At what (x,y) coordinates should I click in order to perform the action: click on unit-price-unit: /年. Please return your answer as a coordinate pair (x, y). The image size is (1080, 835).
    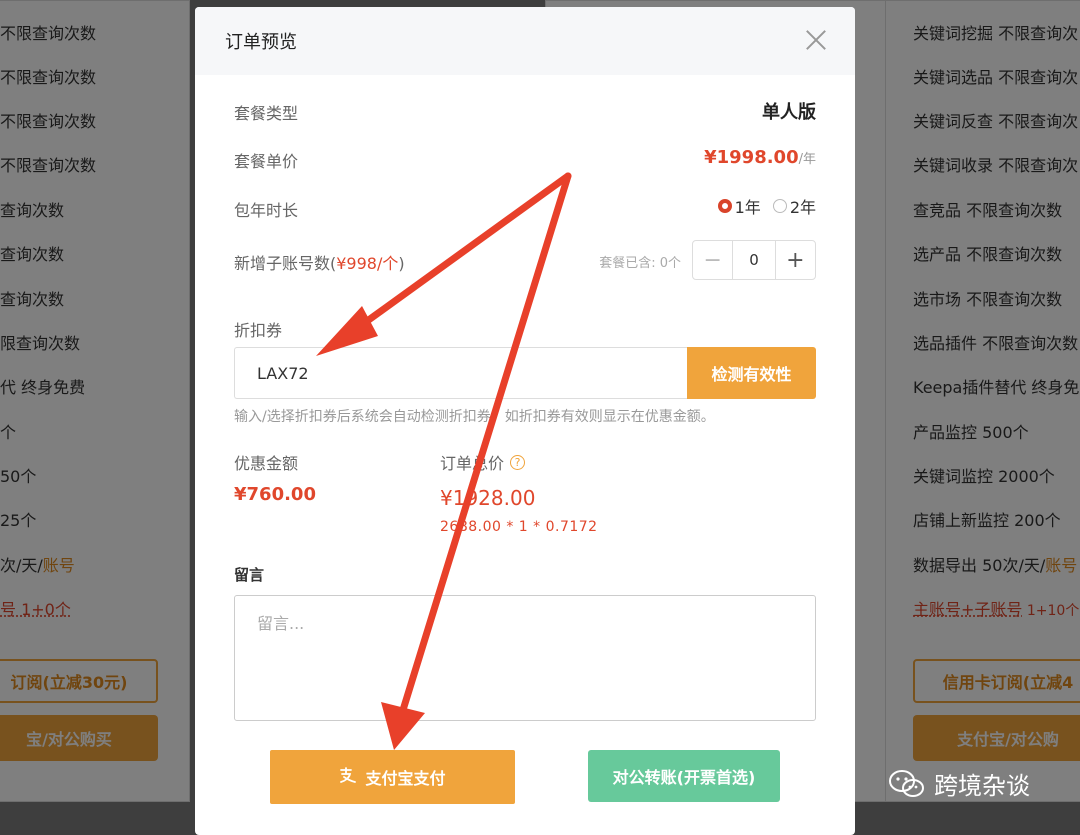
    Looking at the image, I should click on (807, 159).